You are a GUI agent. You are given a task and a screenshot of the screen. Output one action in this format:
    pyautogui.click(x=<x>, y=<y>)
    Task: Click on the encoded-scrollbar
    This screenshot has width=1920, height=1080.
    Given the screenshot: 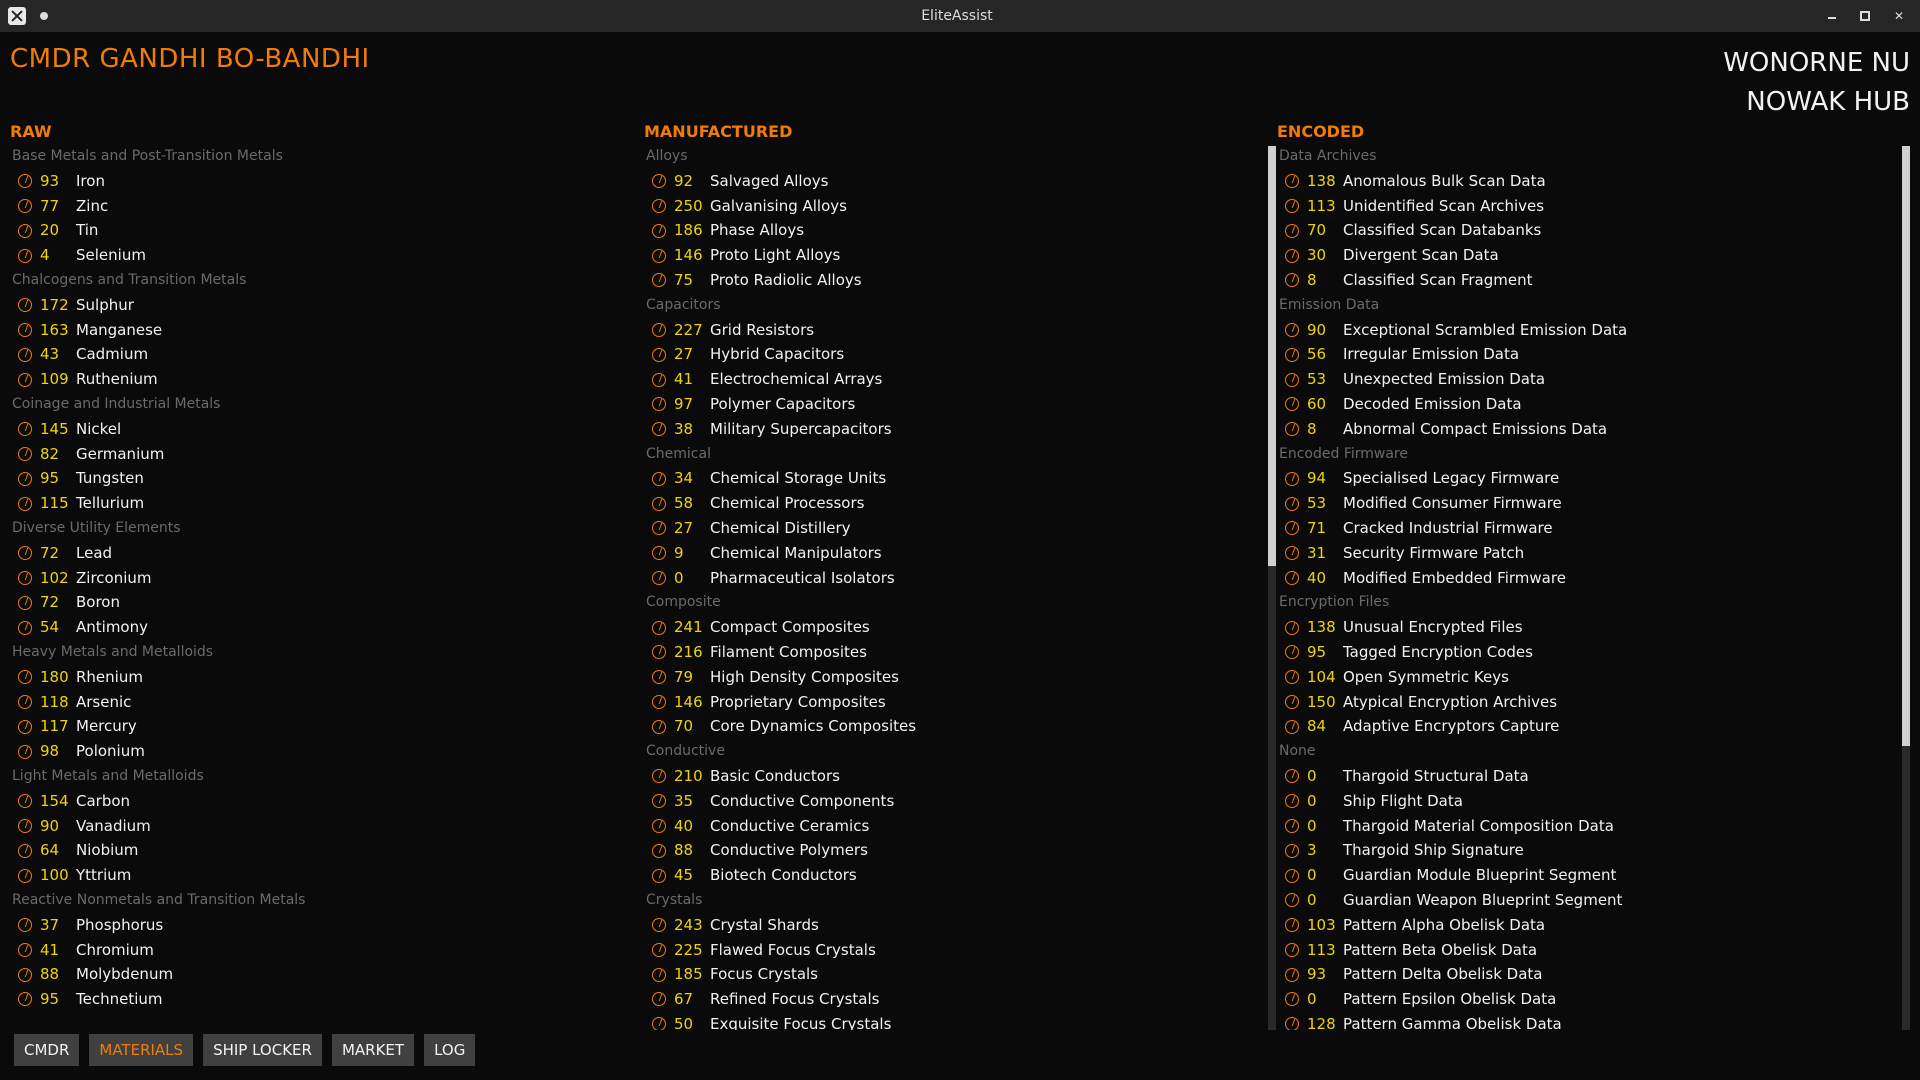 What is the action you would take?
    pyautogui.click(x=1906, y=588)
    